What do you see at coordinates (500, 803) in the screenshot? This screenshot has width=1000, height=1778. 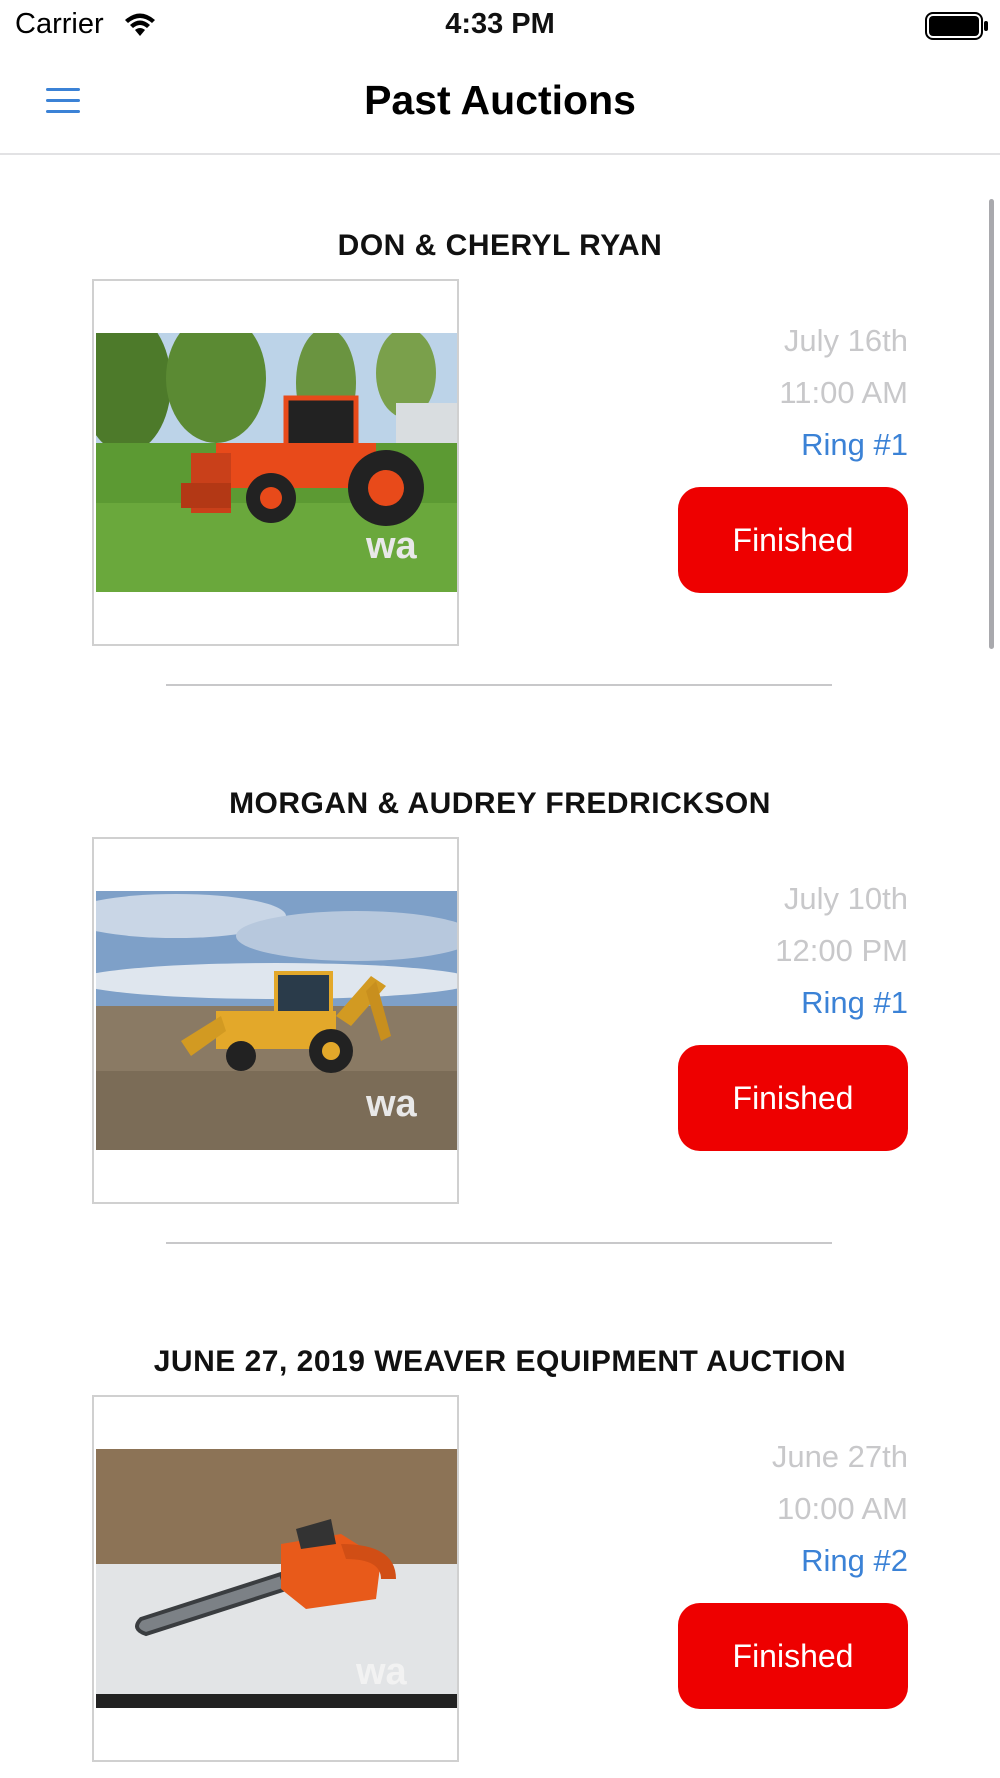 I see `auction-title: MORGAN & AUDREY FREDRICKSON` at bounding box center [500, 803].